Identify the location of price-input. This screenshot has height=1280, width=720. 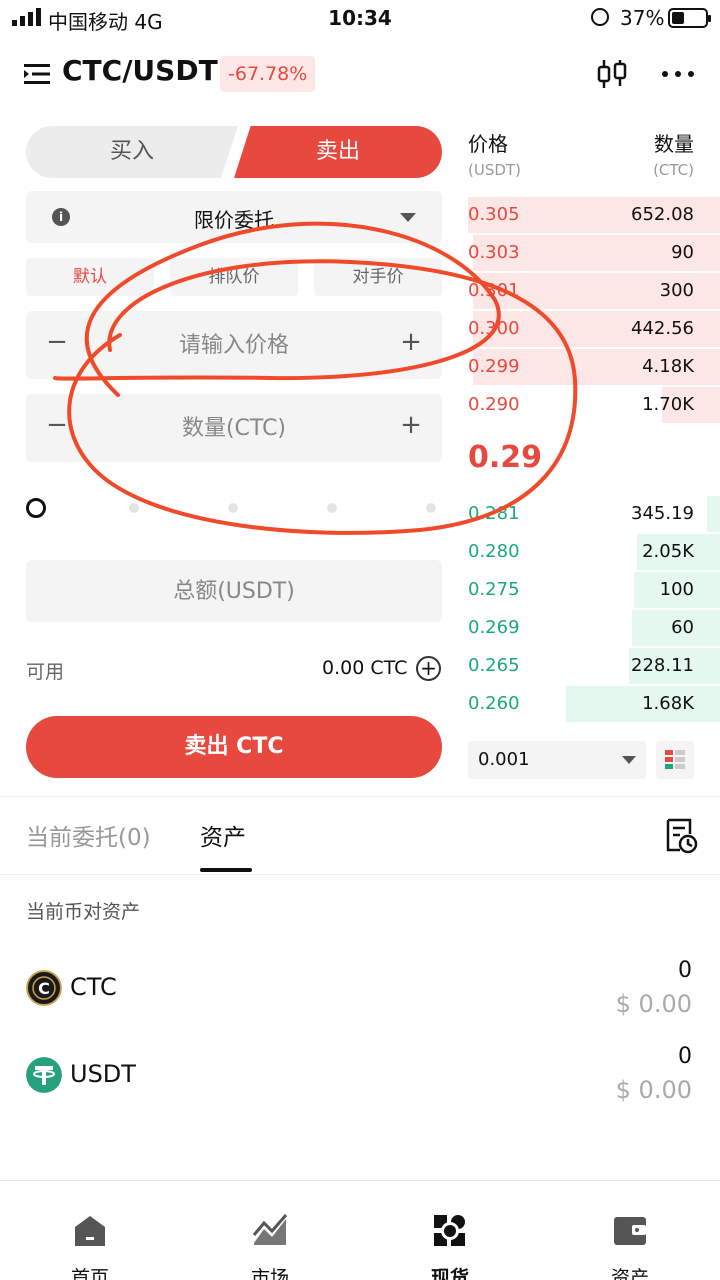
(234, 345).